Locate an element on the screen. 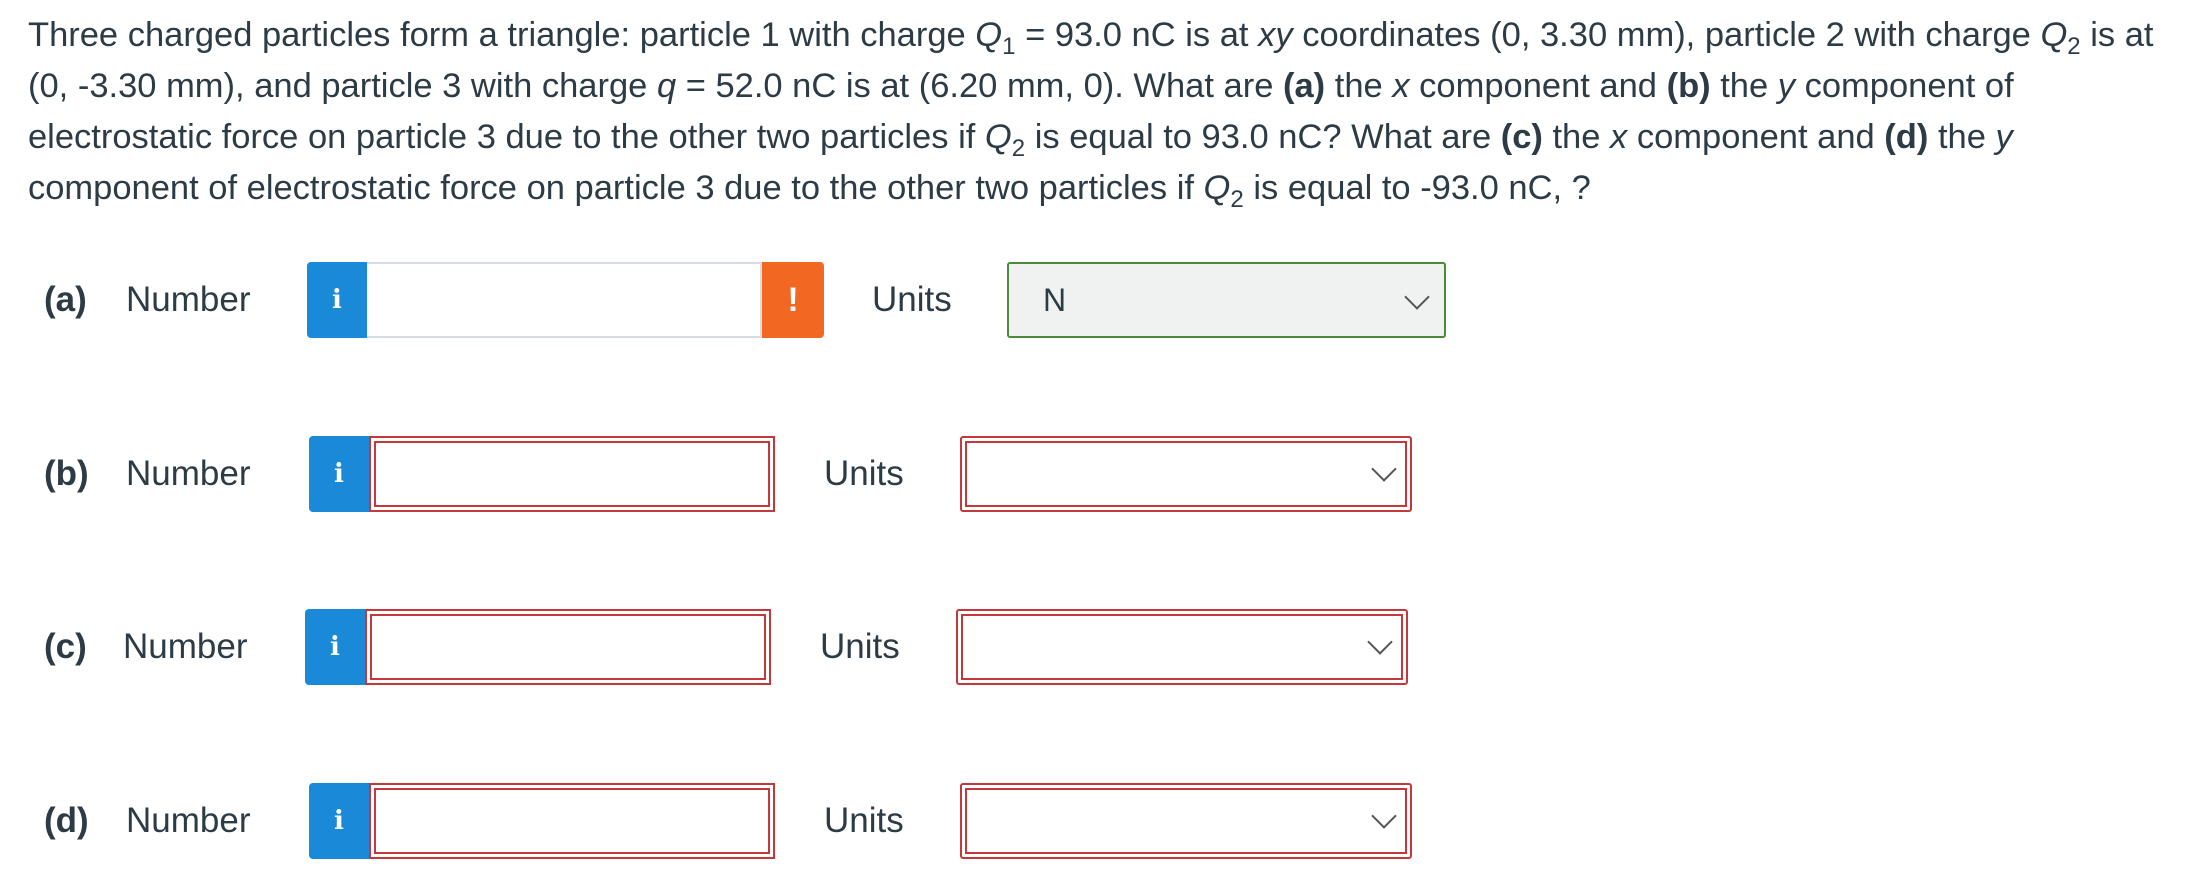 This screenshot has height=872, width=2188. units-select-d is located at coordinates (1186, 821).